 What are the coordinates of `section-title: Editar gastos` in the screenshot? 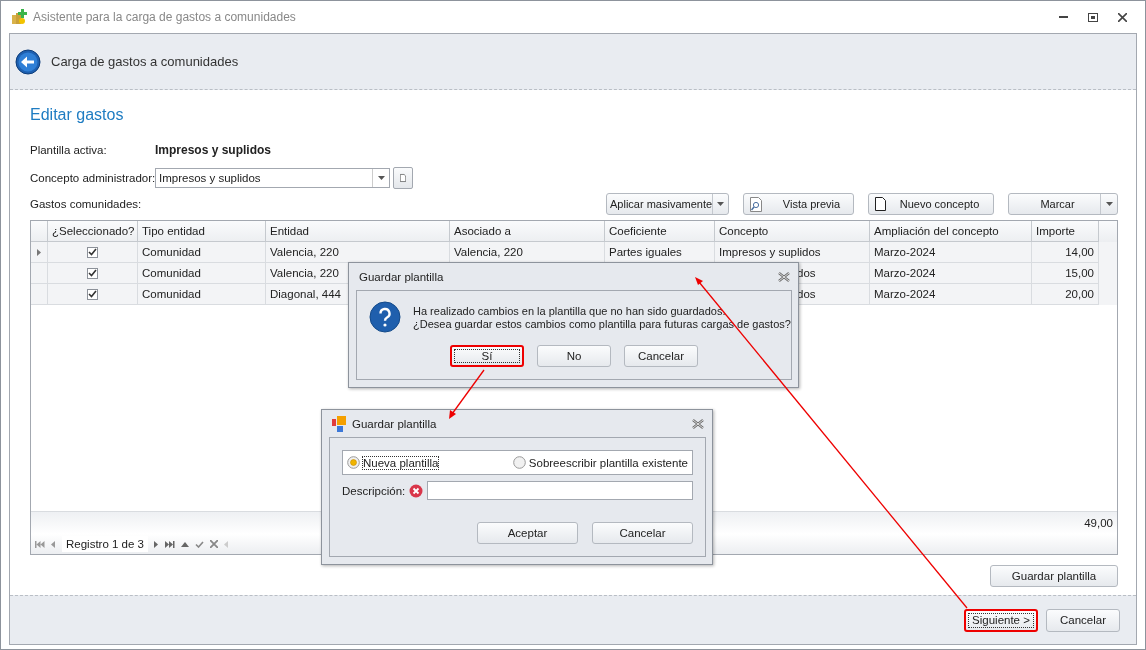 It's located at (77, 114).